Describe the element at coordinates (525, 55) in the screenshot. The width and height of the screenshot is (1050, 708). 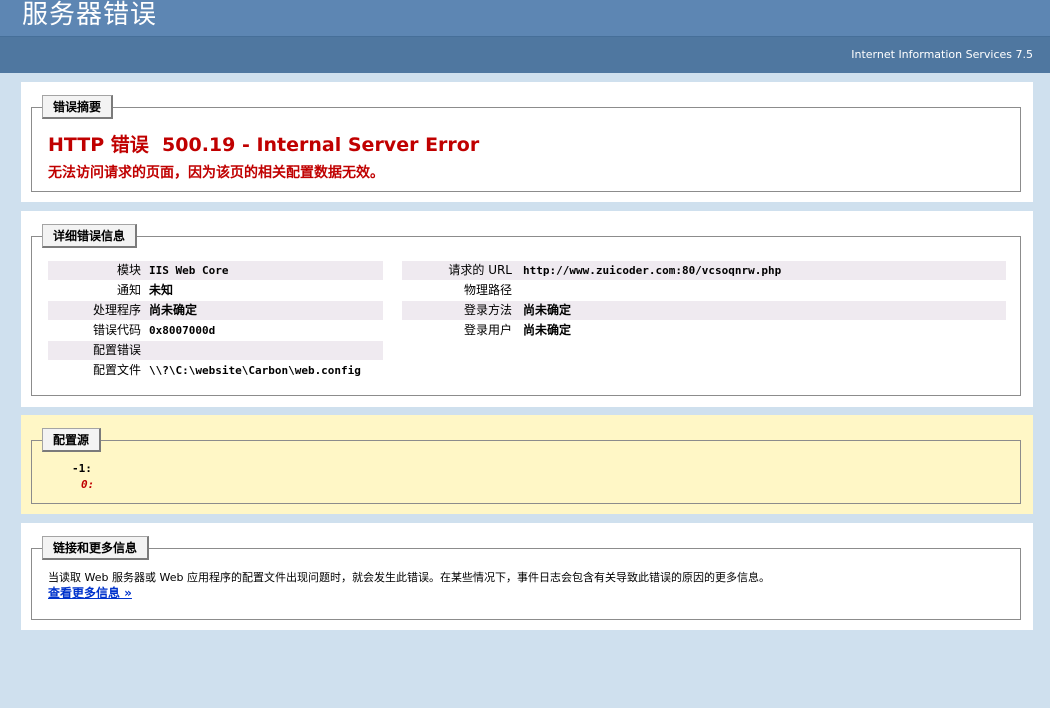
I see `page-subheader: Internet Information Services 7.5` at that location.